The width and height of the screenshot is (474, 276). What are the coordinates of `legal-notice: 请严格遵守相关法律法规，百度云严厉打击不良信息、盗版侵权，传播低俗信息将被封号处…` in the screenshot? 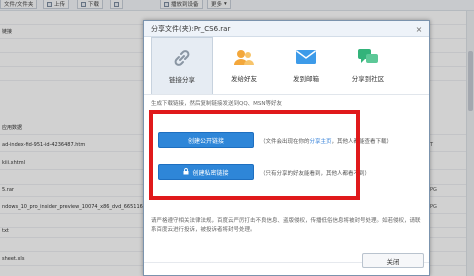 It's located at (286, 225).